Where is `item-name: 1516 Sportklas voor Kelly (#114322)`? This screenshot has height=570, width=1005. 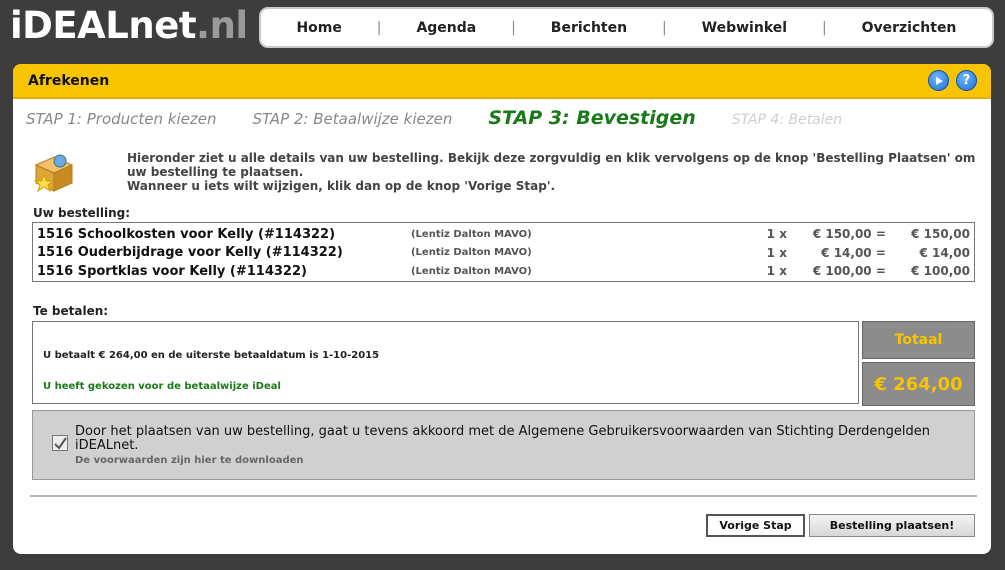
item-name: 1516 Sportklas voor Kelly (#114322) is located at coordinates (172, 271).